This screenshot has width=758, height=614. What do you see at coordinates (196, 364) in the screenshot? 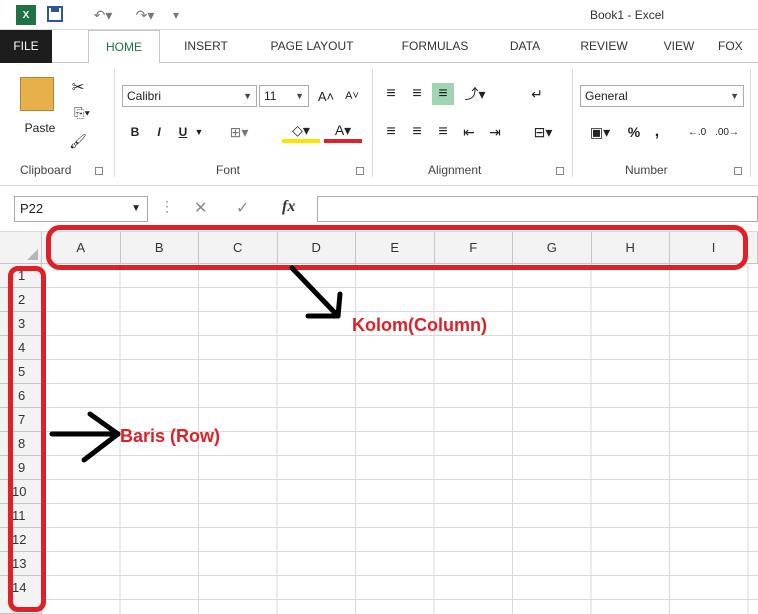
I see `annotation-arrows` at bounding box center [196, 364].